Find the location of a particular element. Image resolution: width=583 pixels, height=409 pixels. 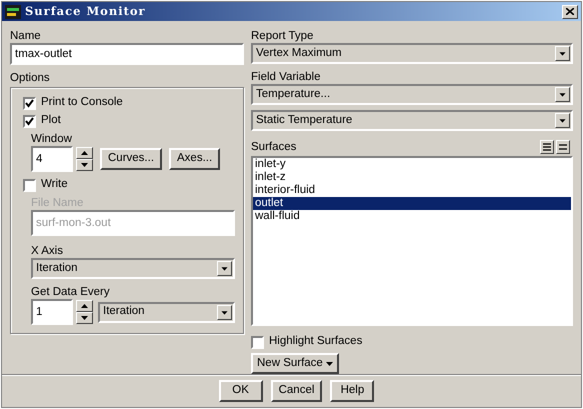

field-label: Name is located at coordinates (26, 36).